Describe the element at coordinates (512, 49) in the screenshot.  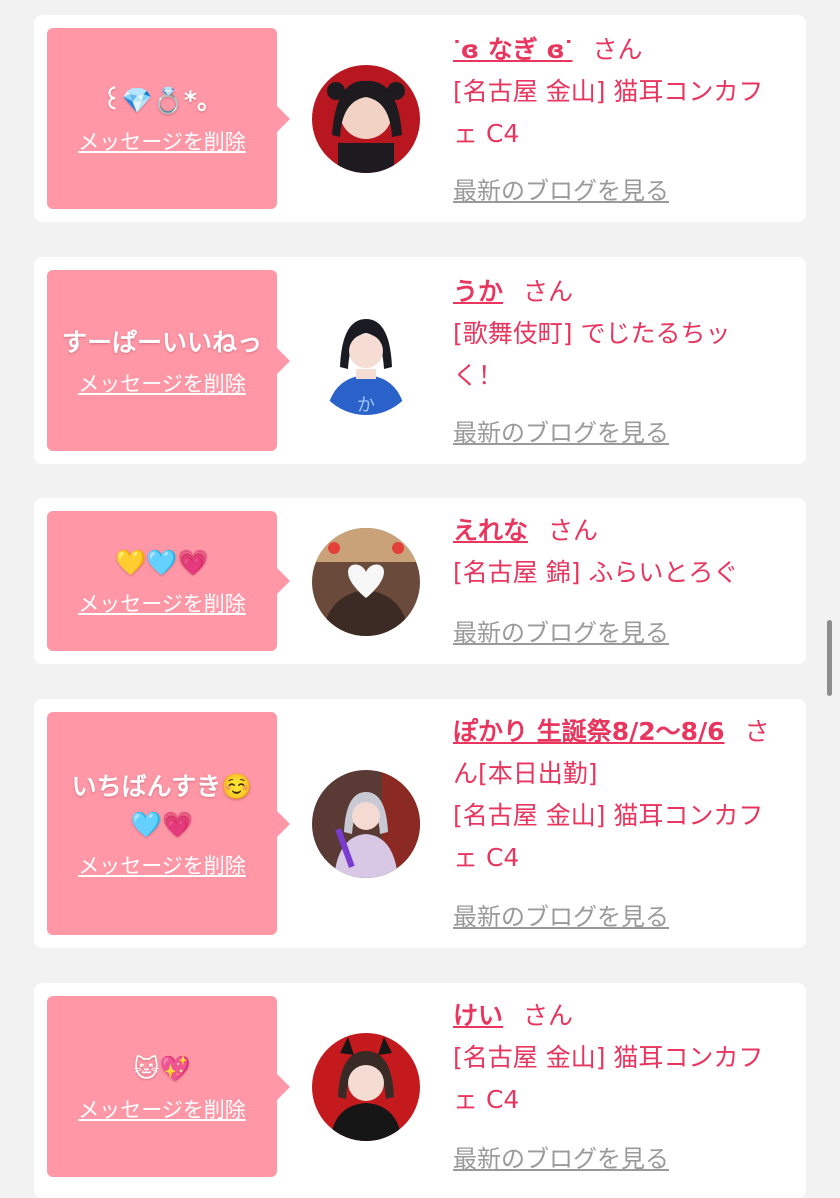
I see `user-name-link: ᐝɞ なぎ ɞᐝ` at that location.